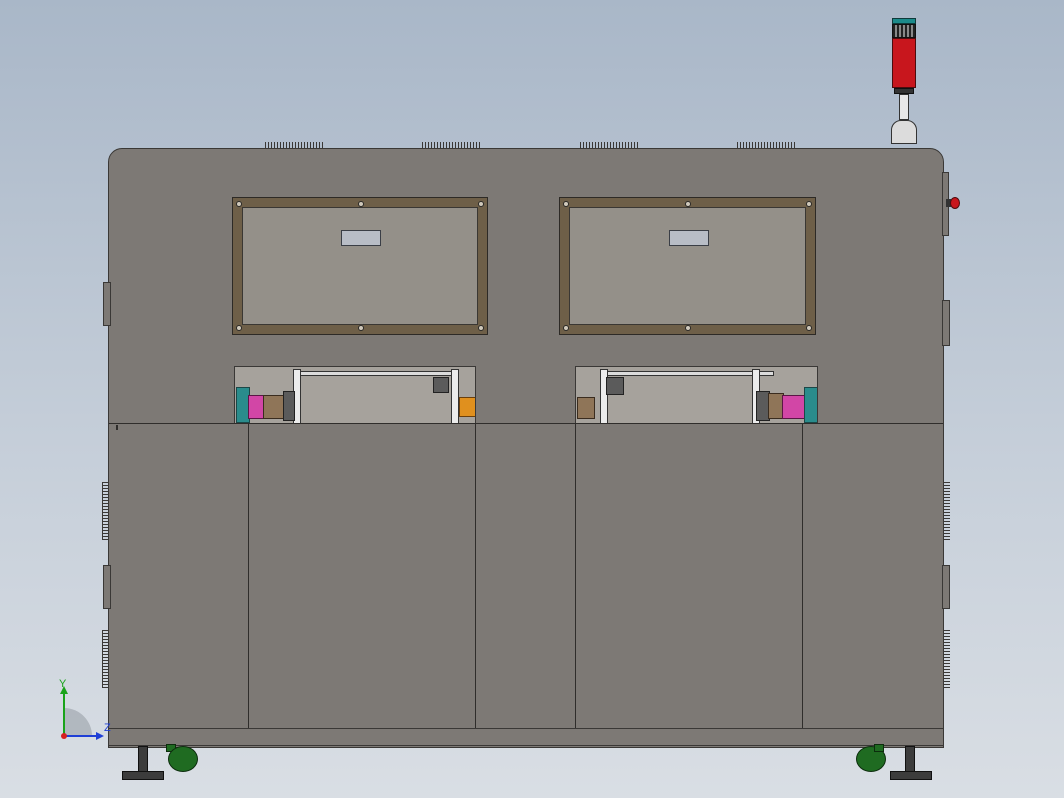  Describe the element at coordinates (696, 395) in the screenshot. I see `mechanism-bay-right` at that location.